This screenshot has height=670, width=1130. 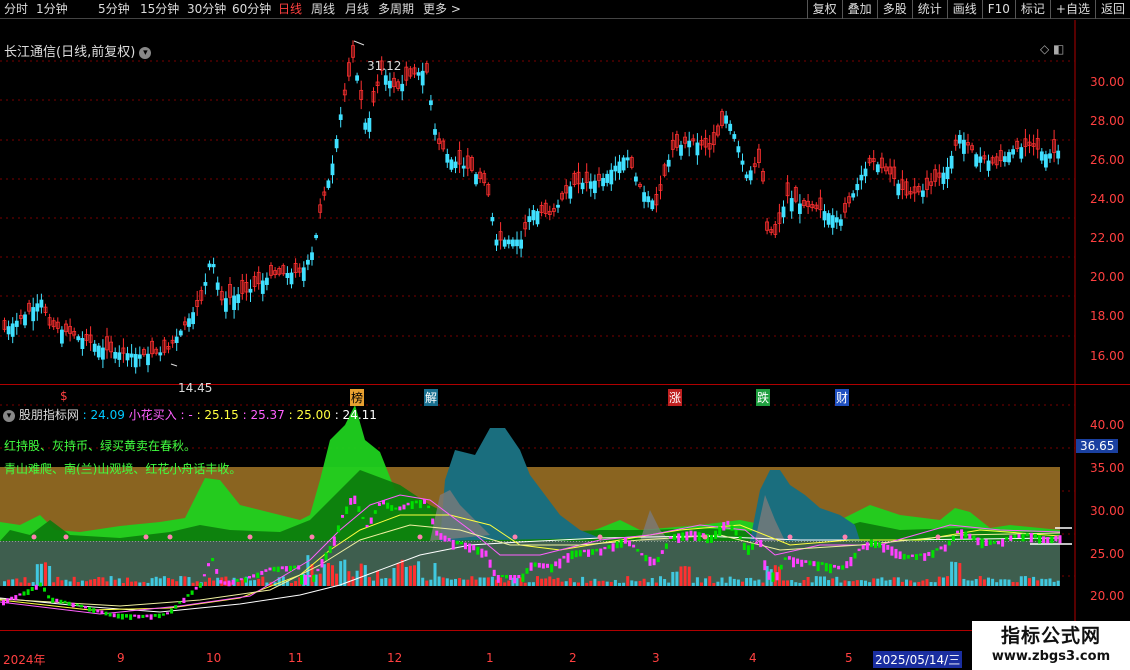 I want to click on event-marker-dollar: $, so click(x=64, y=396).